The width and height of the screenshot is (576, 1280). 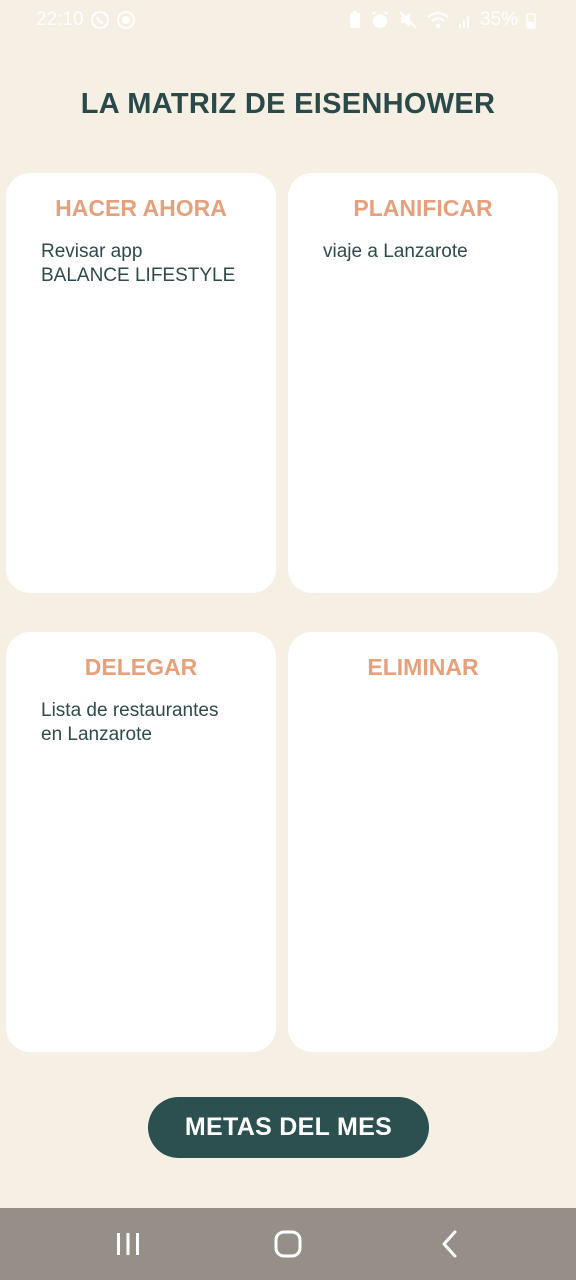 I want to click on battery-icon, so click(x=531, y=20).